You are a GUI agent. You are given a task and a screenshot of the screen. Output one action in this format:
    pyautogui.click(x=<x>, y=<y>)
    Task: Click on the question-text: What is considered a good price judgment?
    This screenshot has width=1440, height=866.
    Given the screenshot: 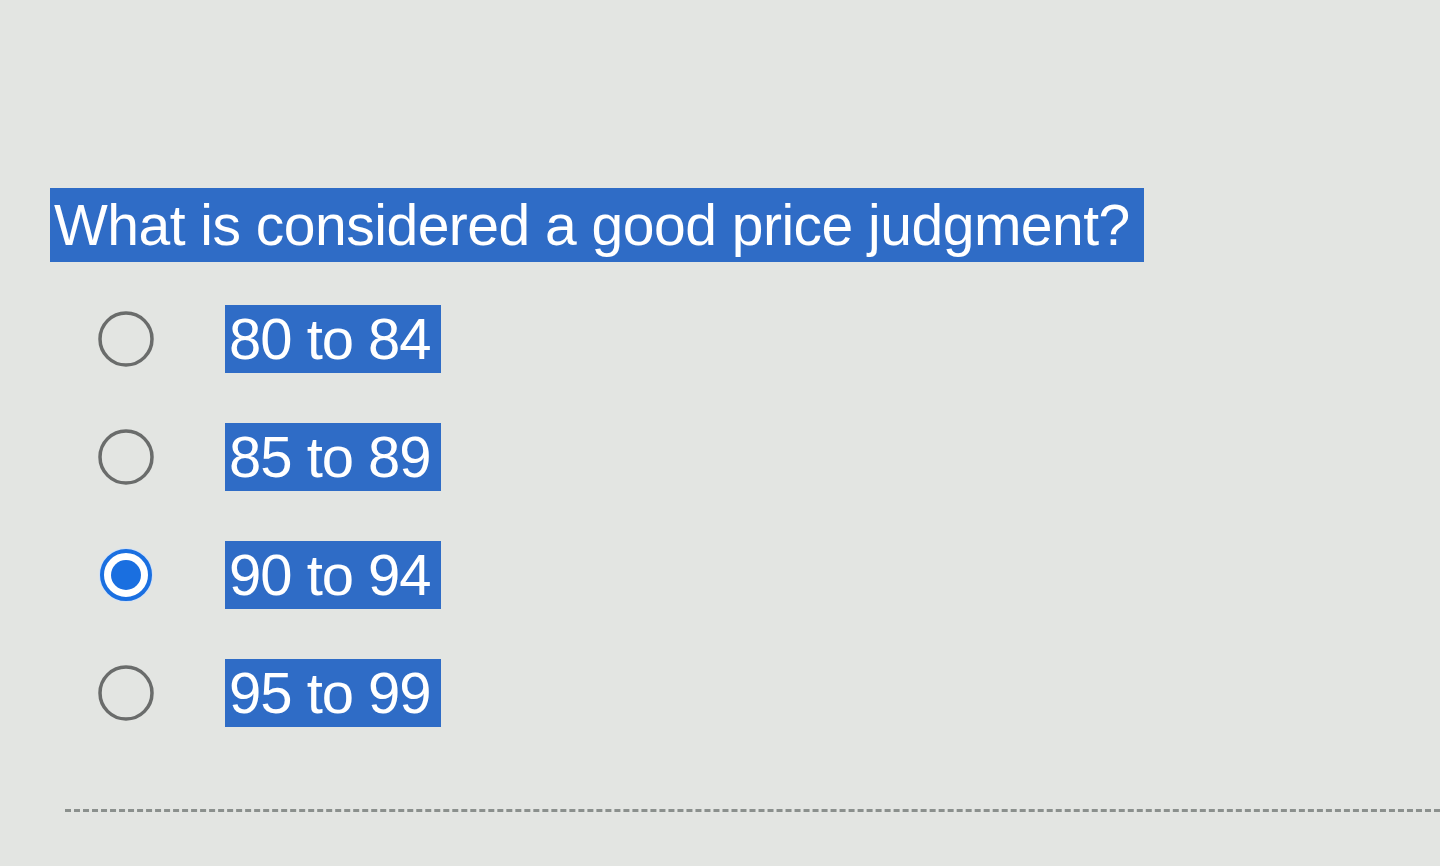 What is the action you would take?
    pyautogui.click(x=597, y=225)
    